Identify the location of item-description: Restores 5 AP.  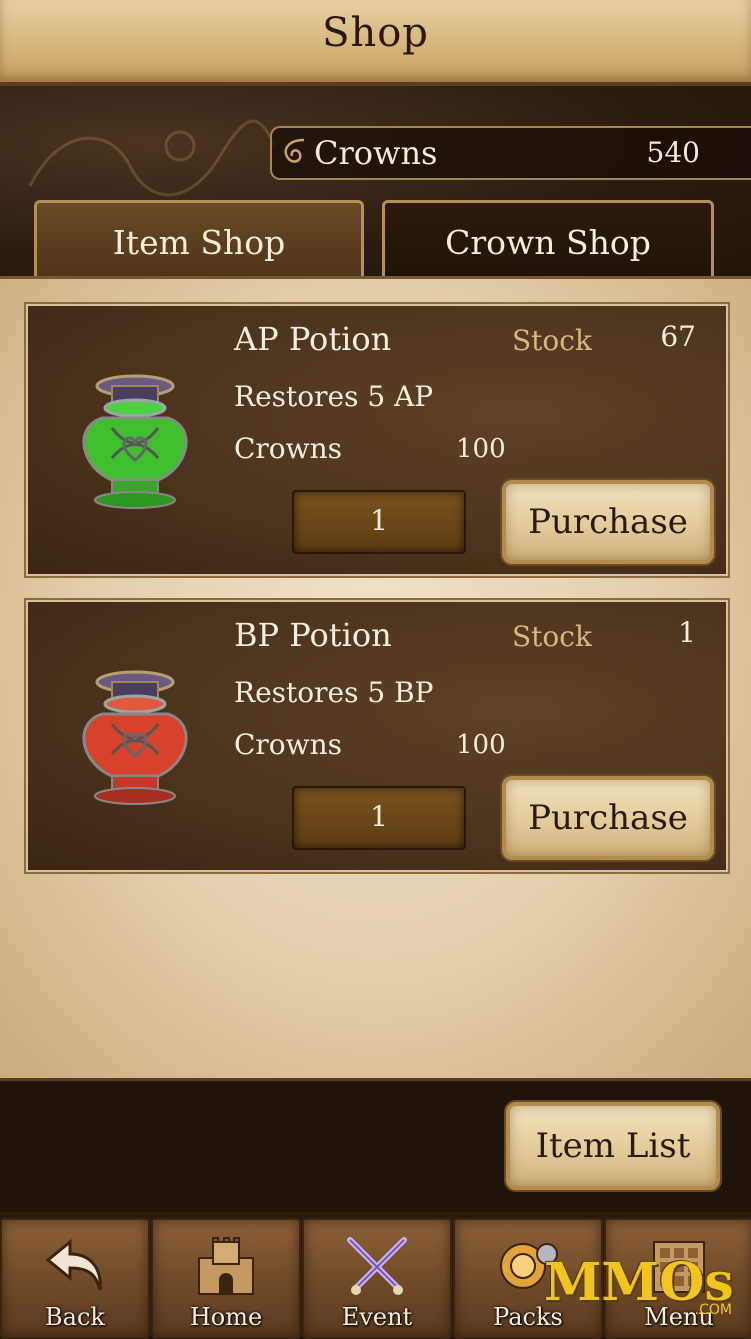
(334, 396).